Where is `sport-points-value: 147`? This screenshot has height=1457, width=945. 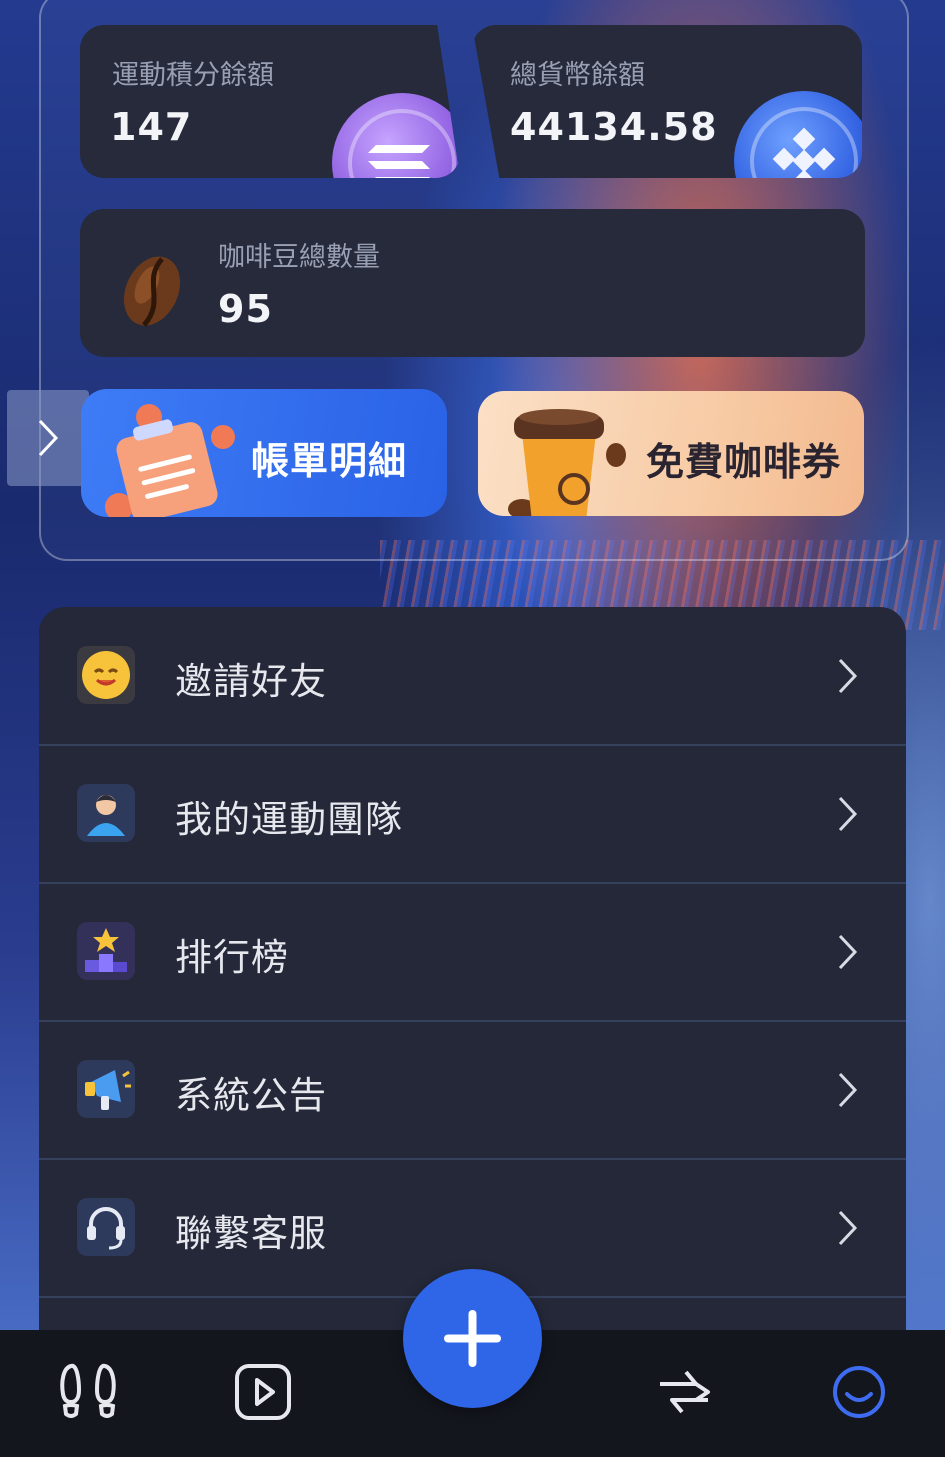 sport-points-value: 147 is located at coordinates (151, 127).